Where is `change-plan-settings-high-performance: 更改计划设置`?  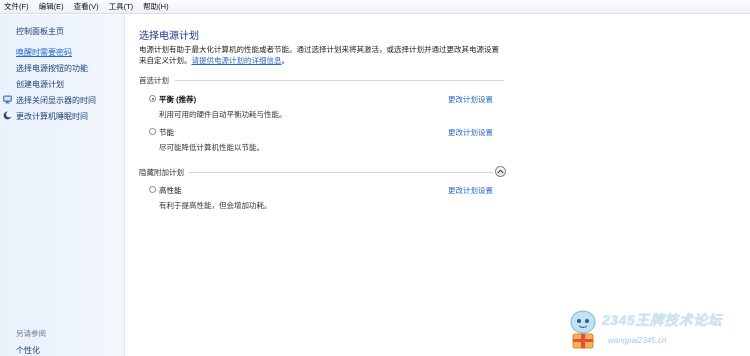
change-plan-settings-high-performance: 更改计划设置 is located at coordinates (470, 190).